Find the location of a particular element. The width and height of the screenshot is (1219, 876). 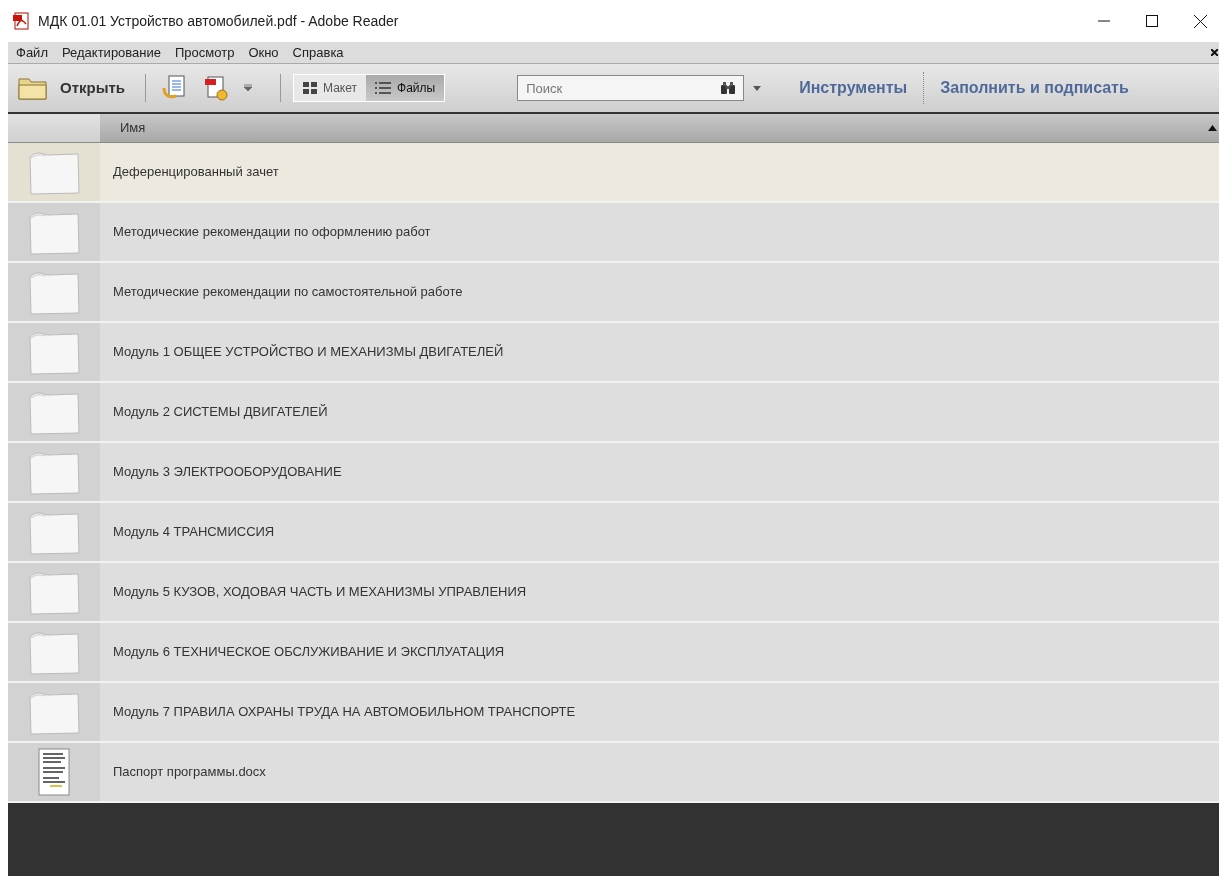

file-list-item: Модуль 3 ЭЛЕКТРООБОРУДОВАНИЕ is located at coordinates (659, 472).